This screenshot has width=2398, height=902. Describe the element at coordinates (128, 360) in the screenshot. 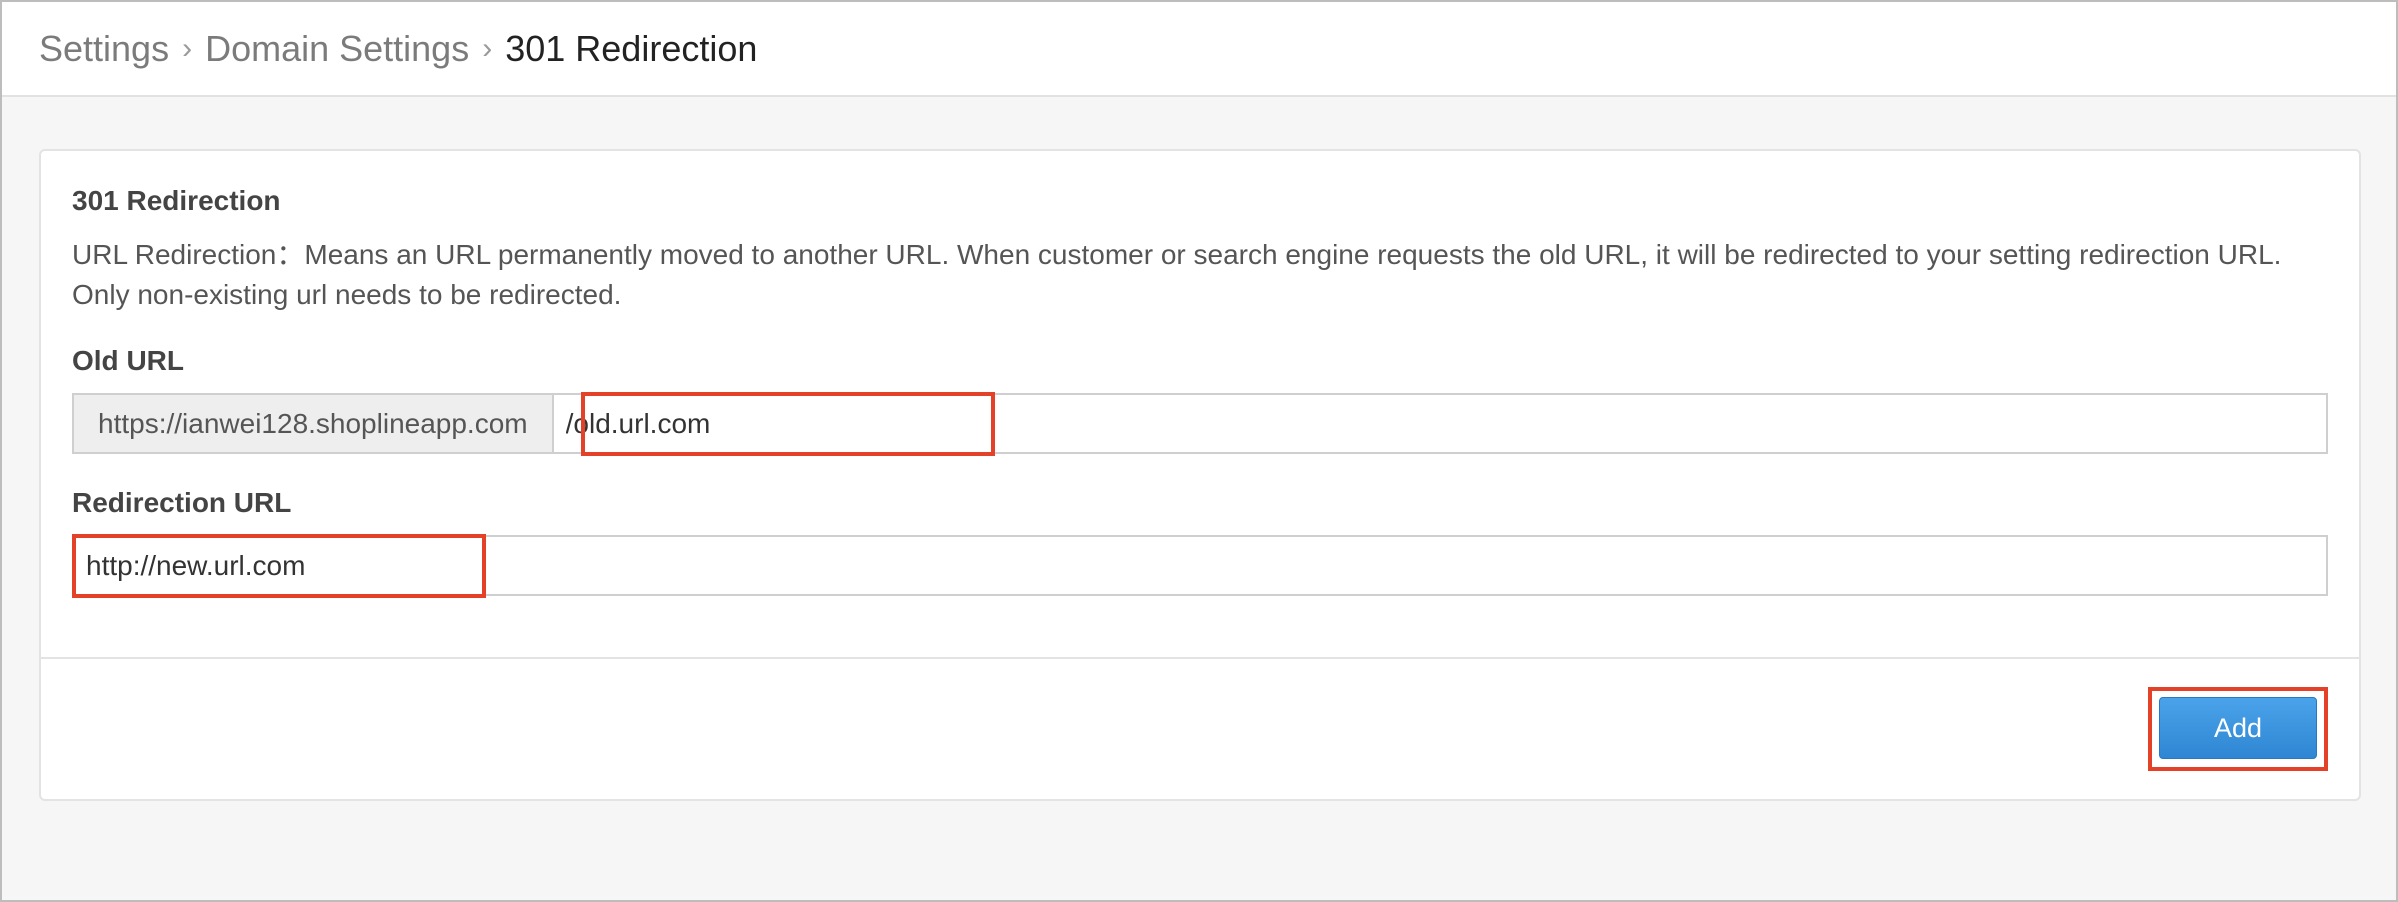

I see `old-url-label: Old URL` at that location.